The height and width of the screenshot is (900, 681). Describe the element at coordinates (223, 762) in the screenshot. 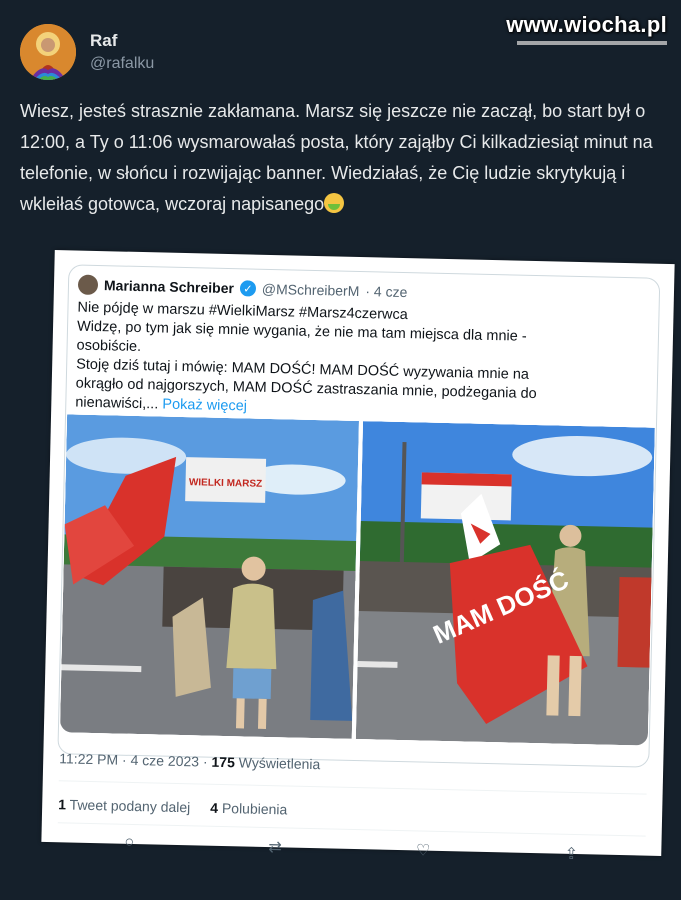

I see `views-count: 175` at that location.